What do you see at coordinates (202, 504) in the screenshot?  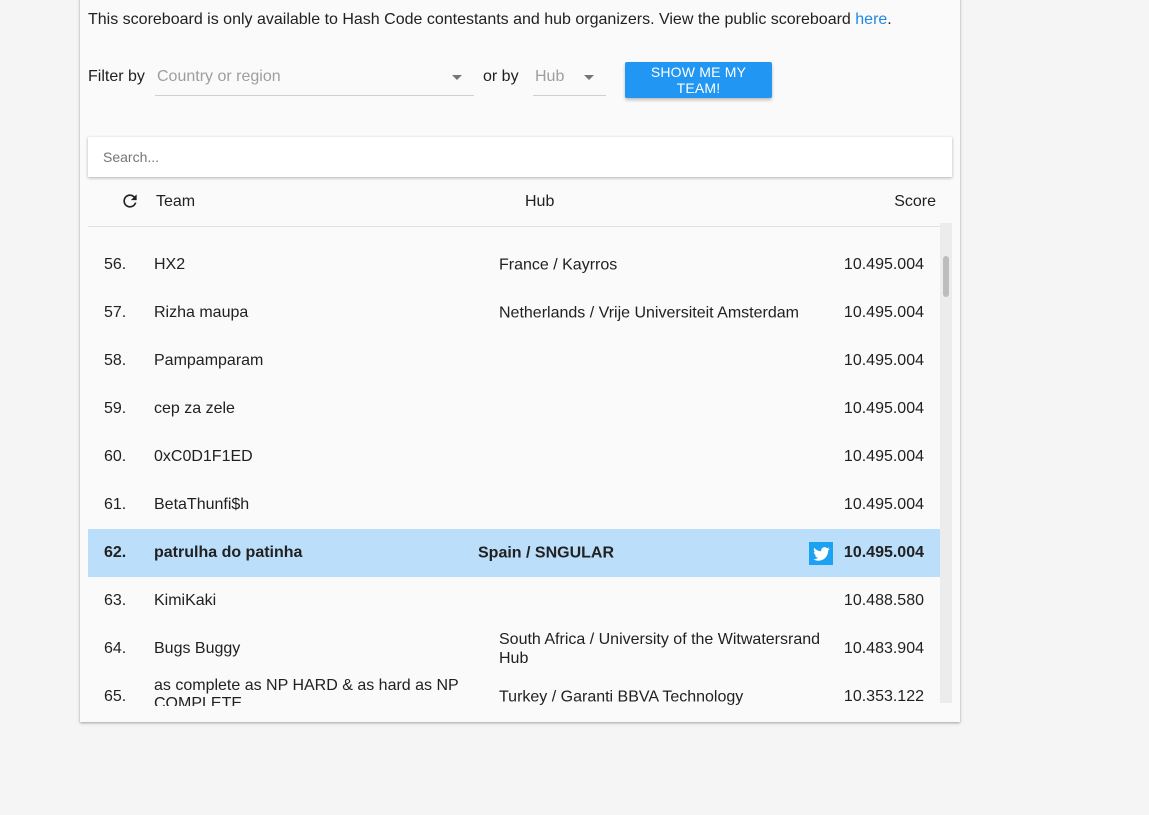 I see `row-team: BetaThunfi$h` at bounding box center [202, 504].